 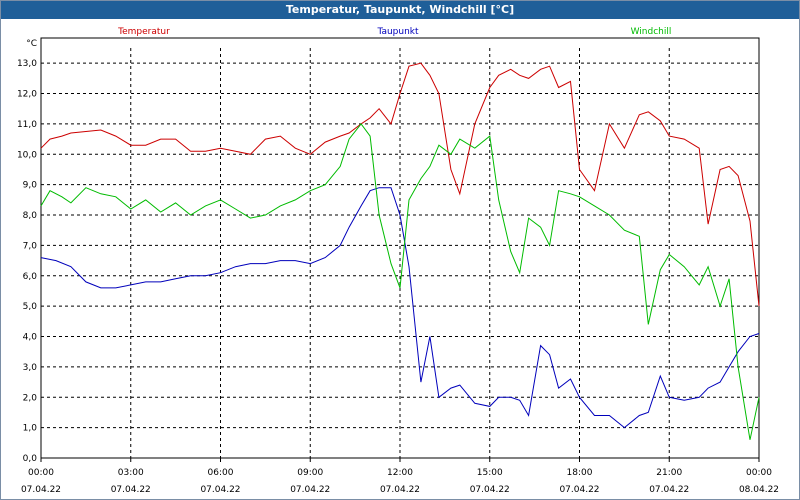 I want to click on x-tick-date: 08.04.22, so click(x=759, y=490).